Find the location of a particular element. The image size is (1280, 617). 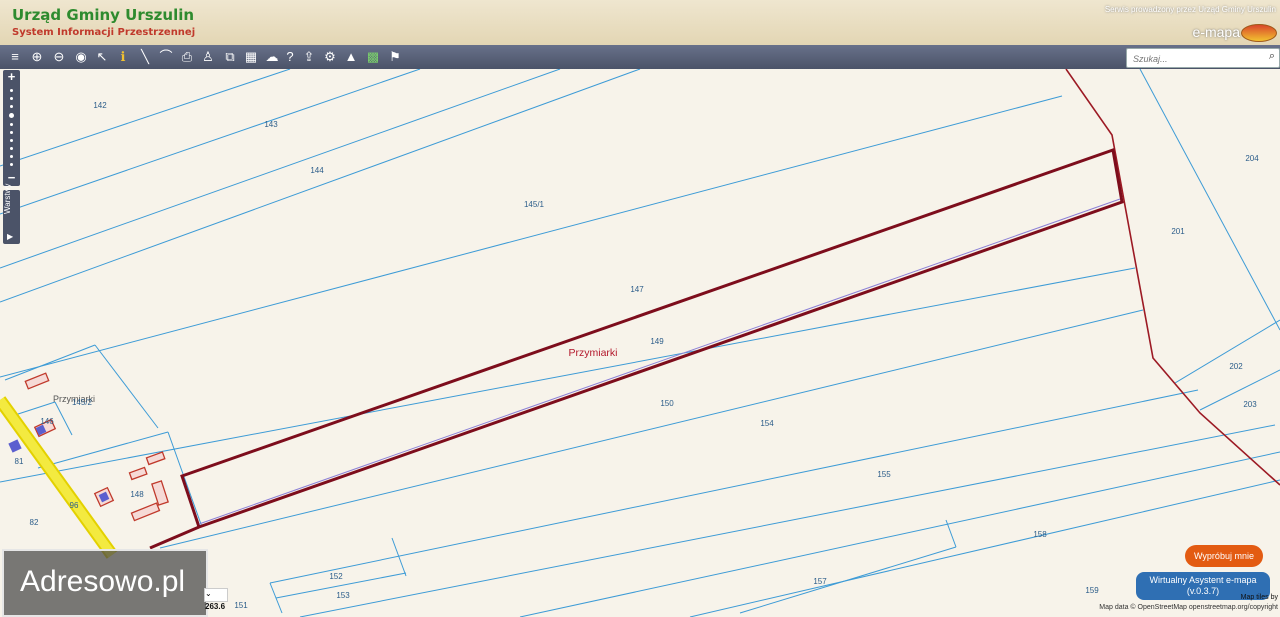

map-toolbar: ≡ ⊕ ⊖ ◉ ↖ ℹ ╲ ⌒ ⎙ ♙ ⧉ ▦ ☁ ? ⇪ ⚙ ▲ ▩ ⚑ is located at coordinates (640, 57).